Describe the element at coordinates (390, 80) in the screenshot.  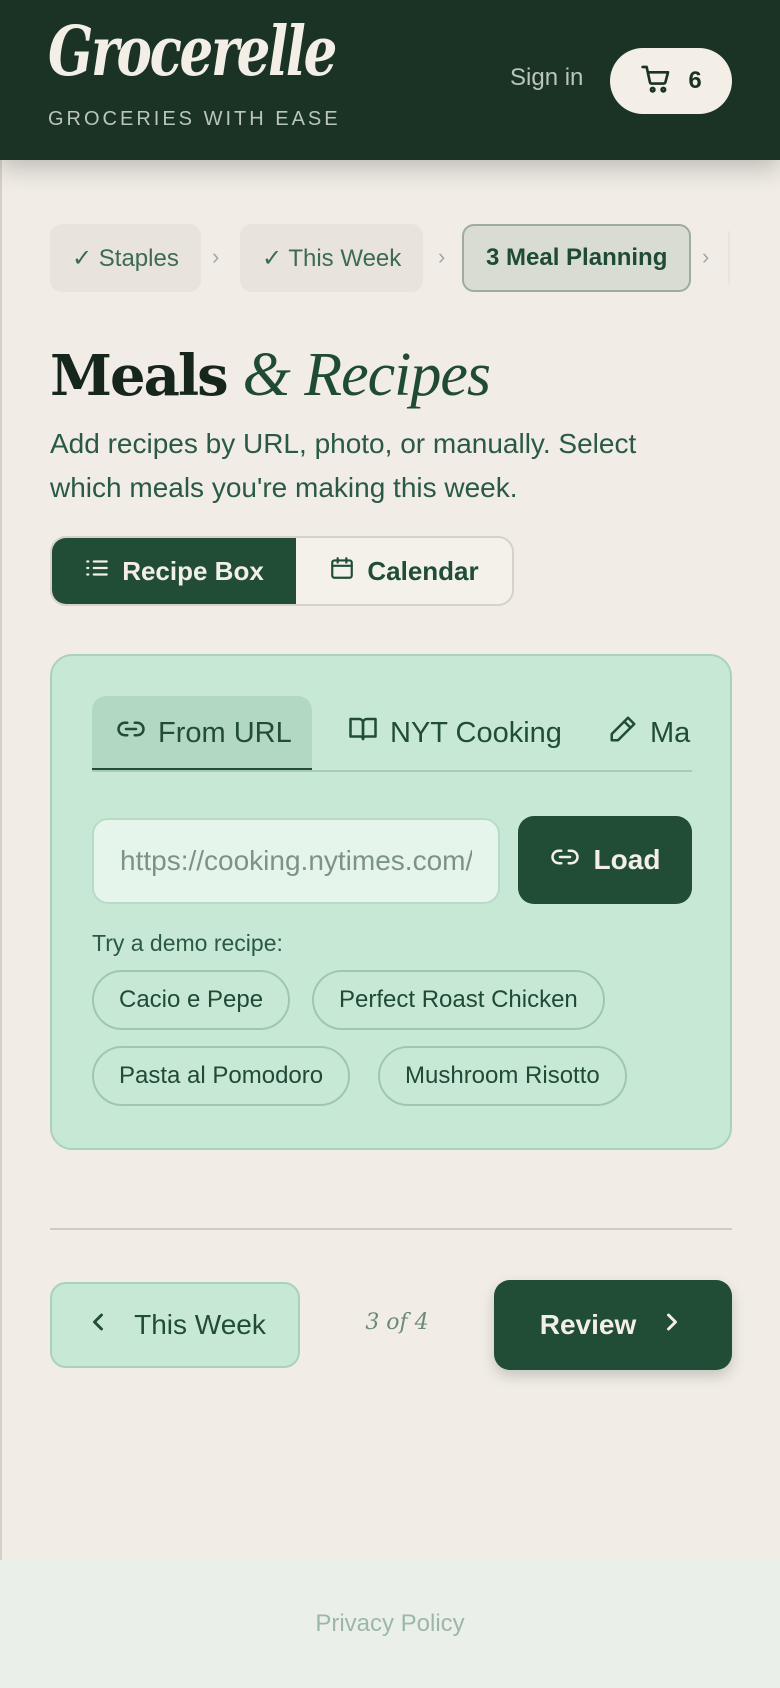
I see `app-header: Grocerelle GROCERIES WITH EASE Sign in 6` at that location.